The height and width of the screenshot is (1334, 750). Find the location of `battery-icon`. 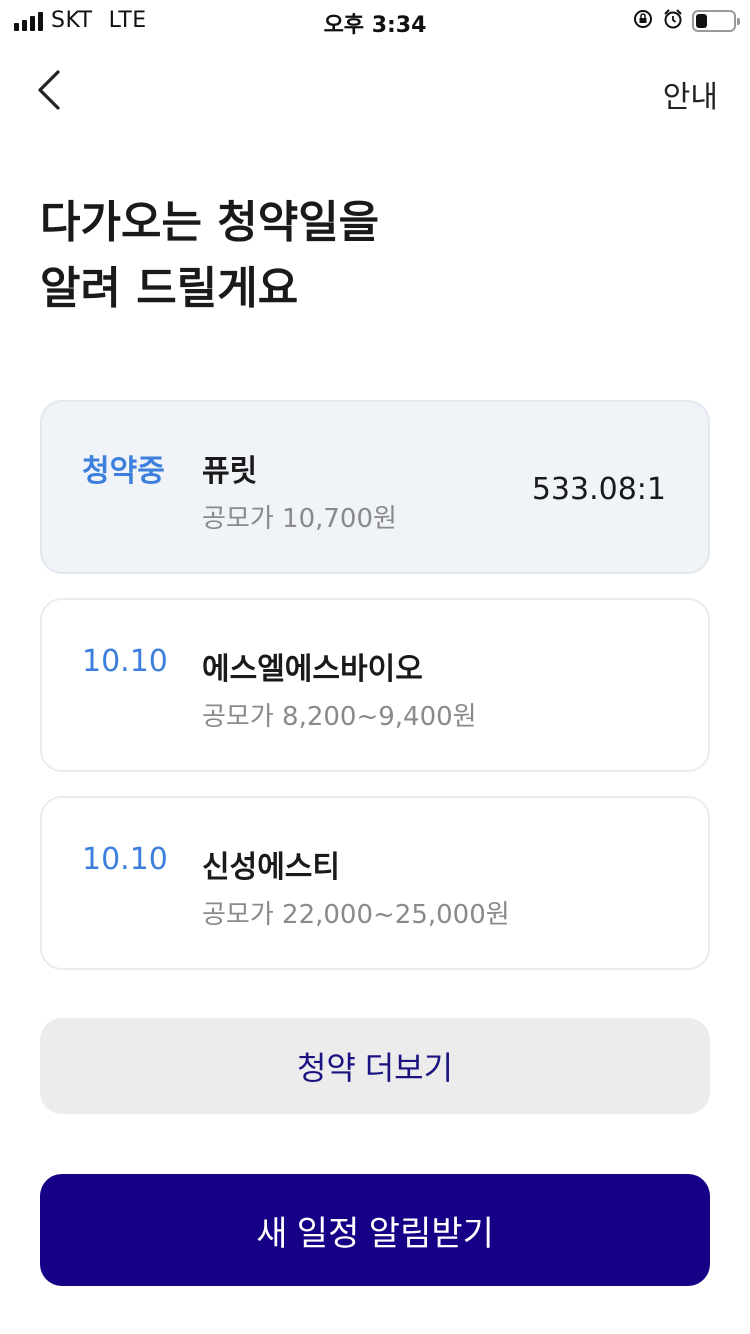

battery-icon is located at coordinates (716, 21).